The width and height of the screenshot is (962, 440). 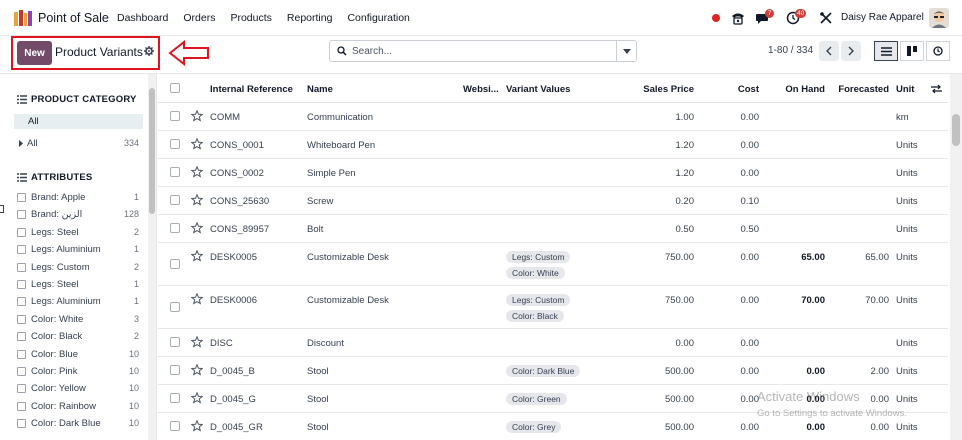 What do you see at coordinates (553, 229) in the screenshot?
I see `table-row: CONS_89957 Bolt 0.50 0.50 Units` at bounding box center [553, 229].